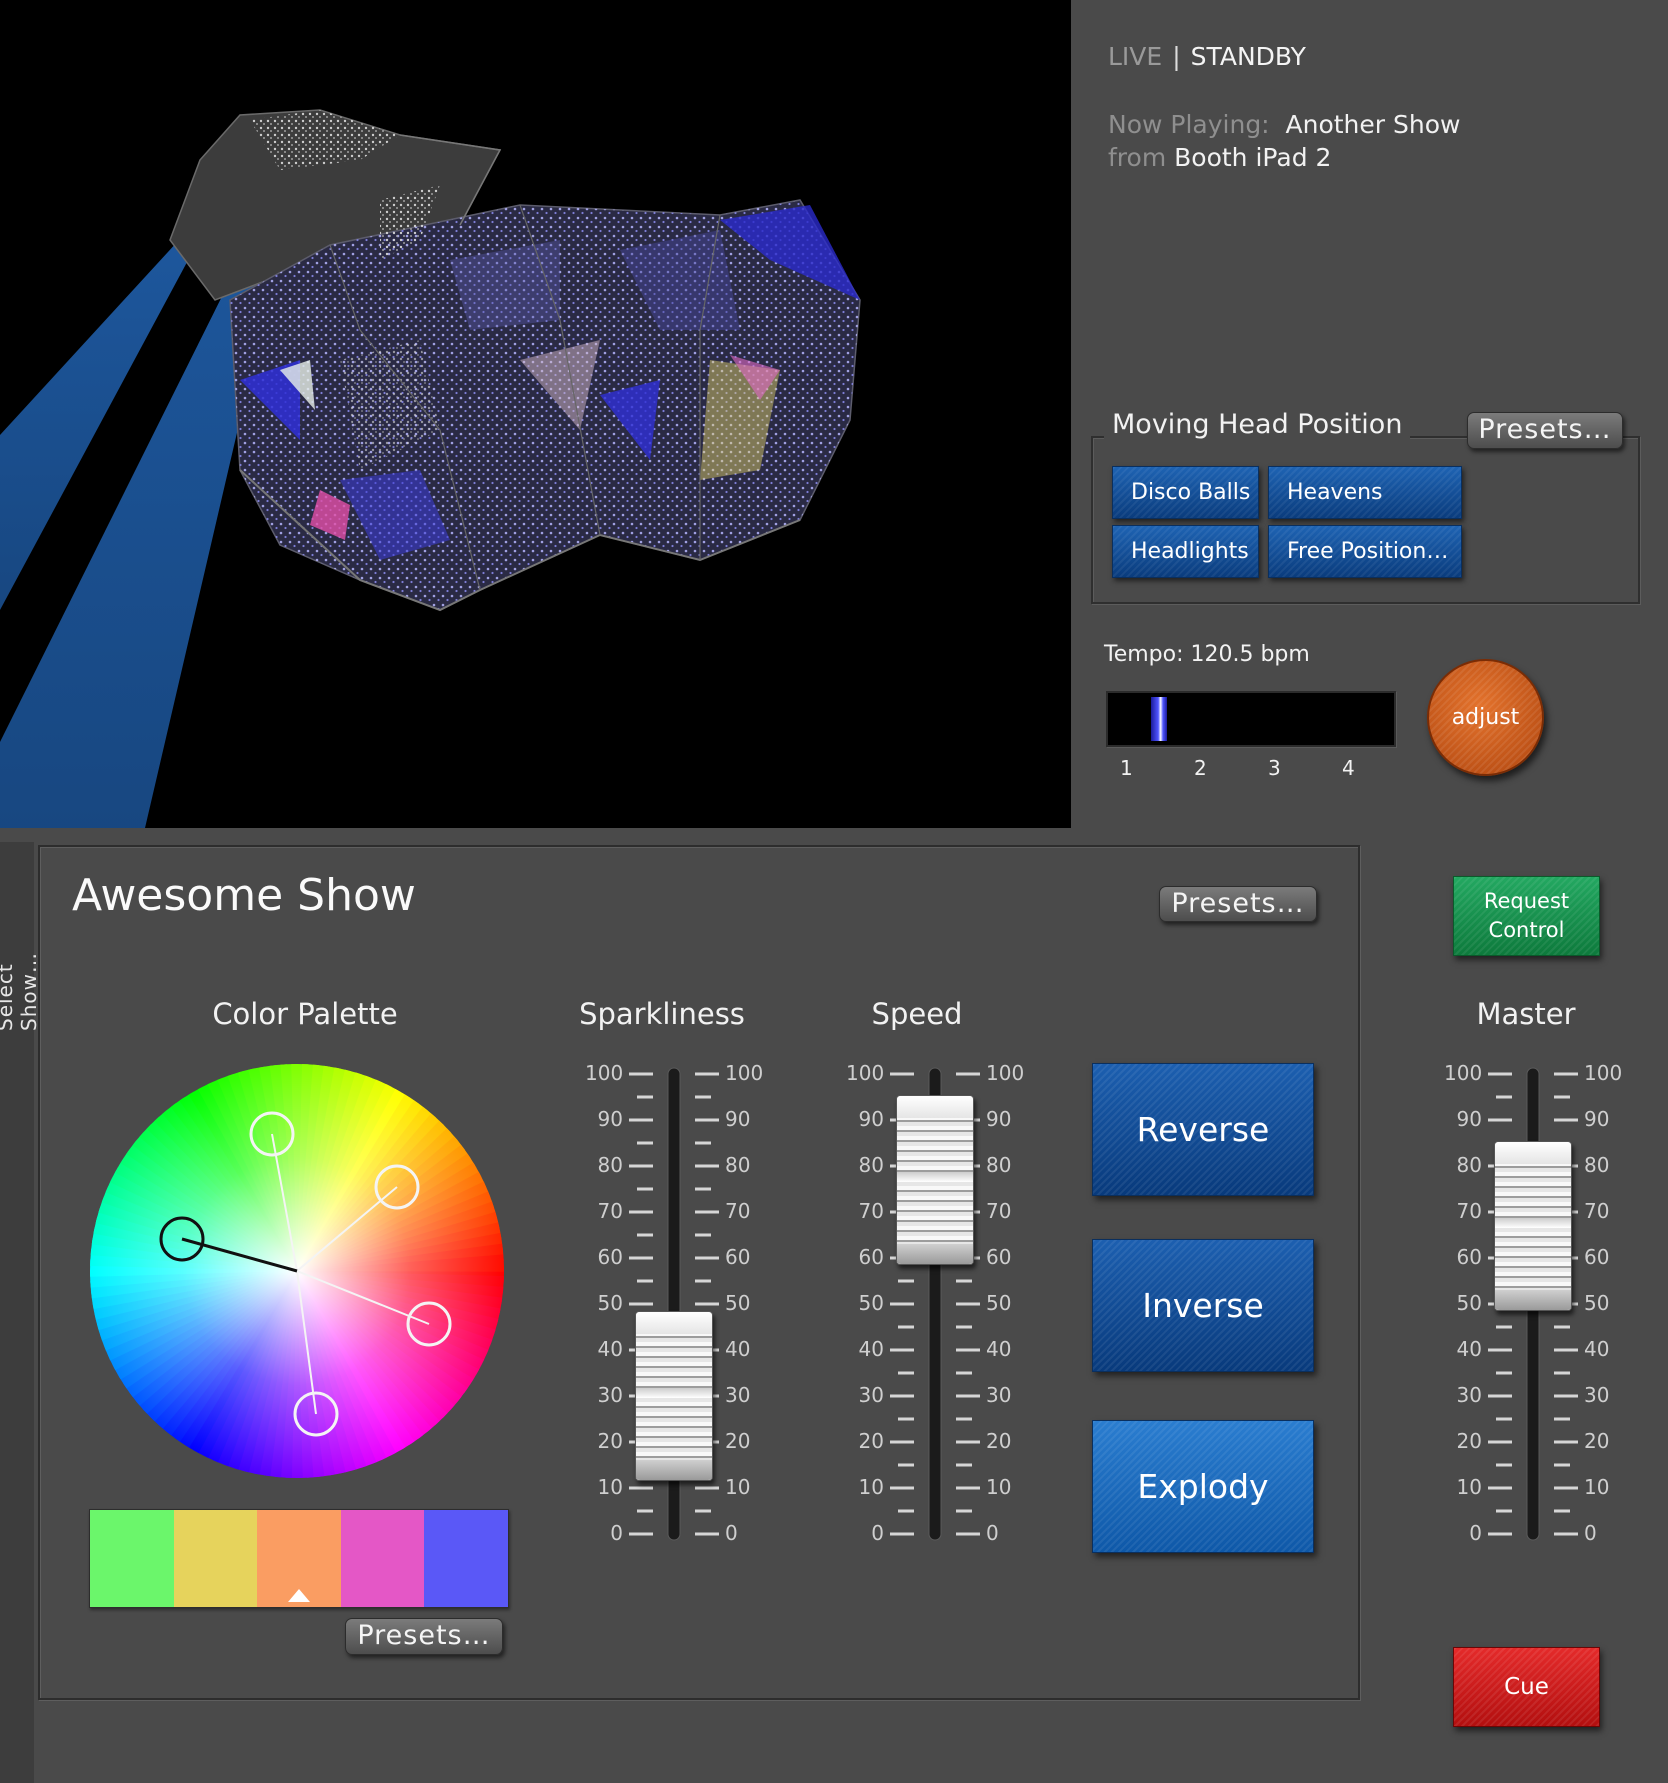  I want to click on reverse-button: Reverse, so click(1203, 1129).